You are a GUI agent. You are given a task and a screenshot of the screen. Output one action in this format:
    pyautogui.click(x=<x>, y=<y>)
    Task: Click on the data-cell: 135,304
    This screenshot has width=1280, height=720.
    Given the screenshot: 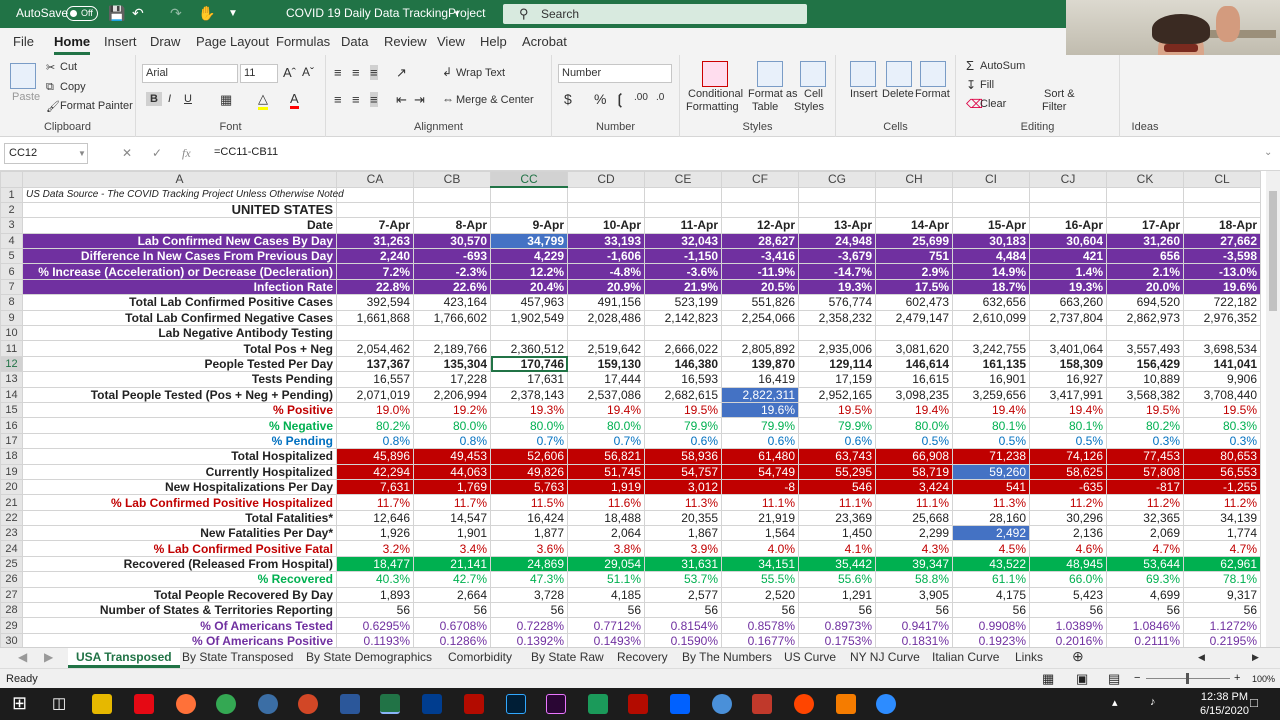 What is the action you would take?
    pyautogui.click(x=452, y=364)
    